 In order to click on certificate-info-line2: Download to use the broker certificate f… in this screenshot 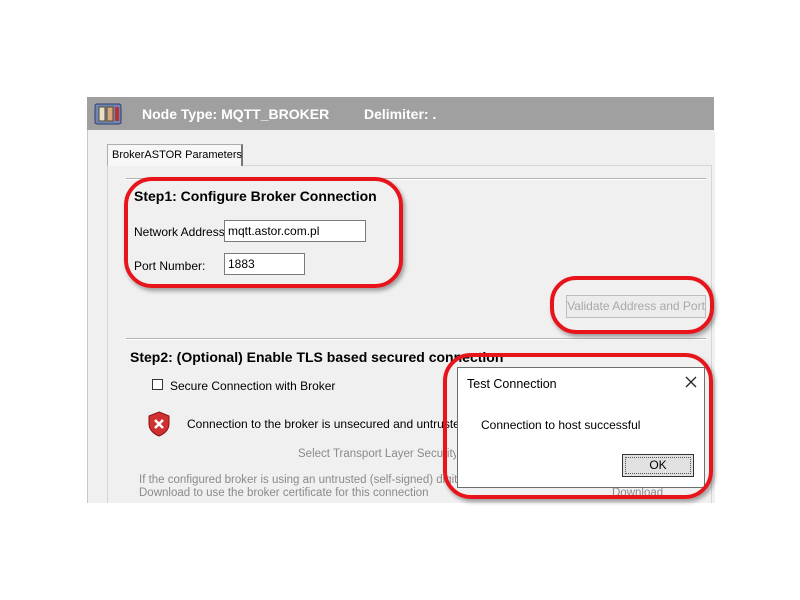, I will do `click(284, 493)`.